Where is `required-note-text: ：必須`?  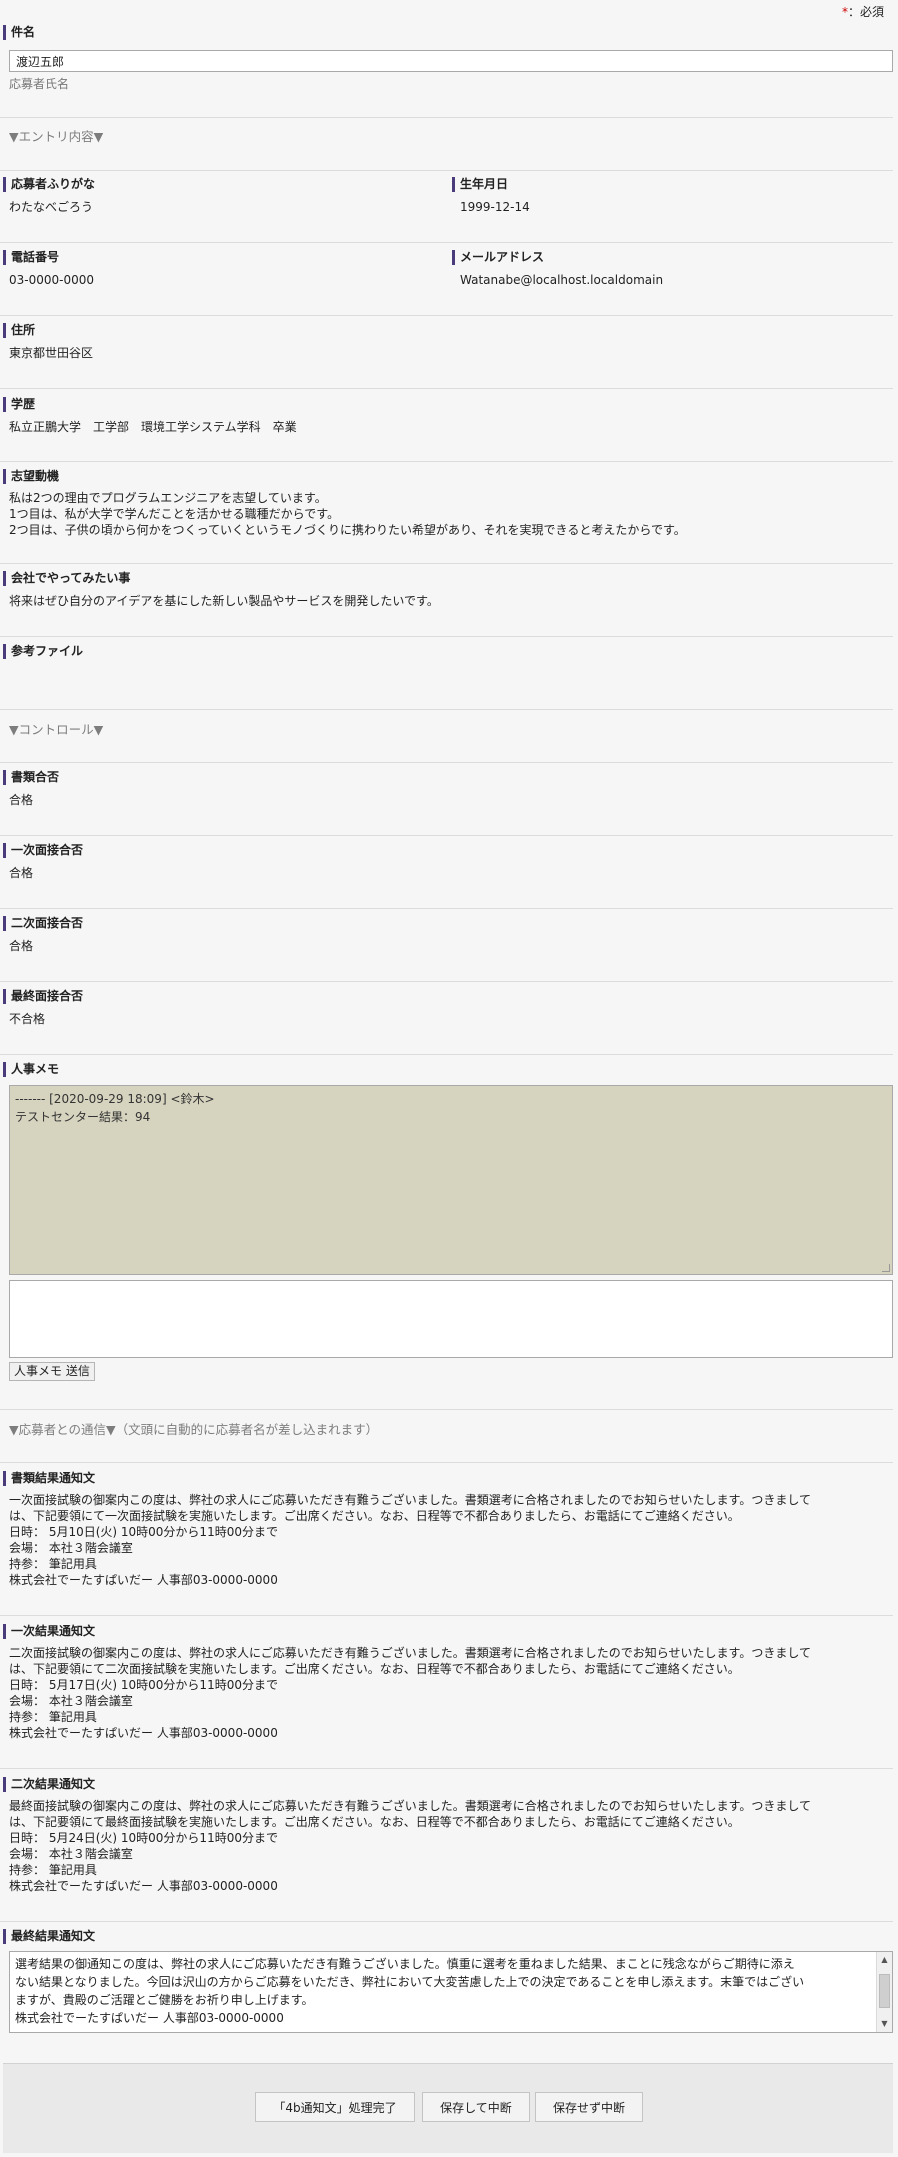 required-note-text: ：必須 is located at coordinates (865, 12).